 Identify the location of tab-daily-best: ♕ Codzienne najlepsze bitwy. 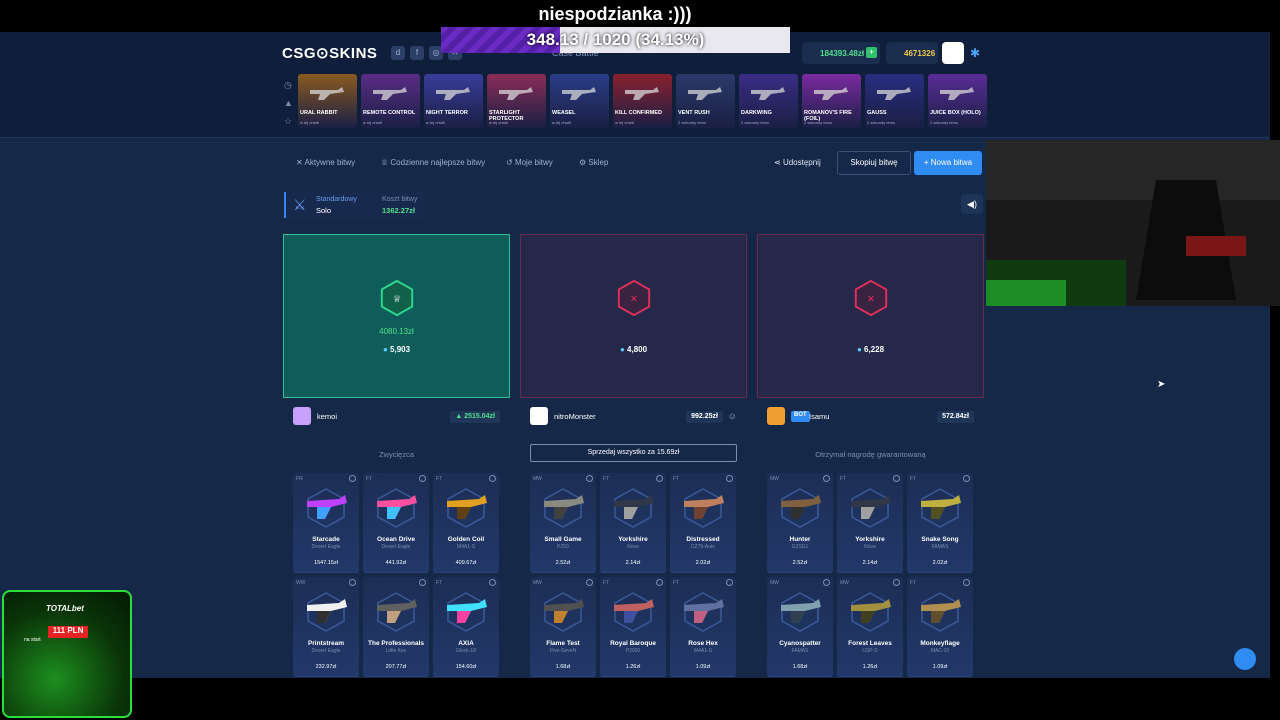
(433, 162).